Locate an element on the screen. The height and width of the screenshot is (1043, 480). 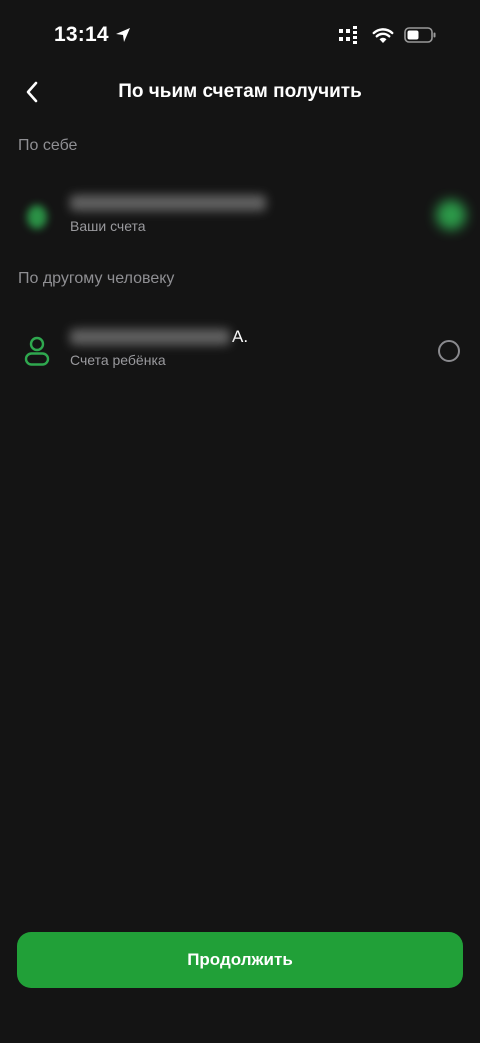
status-time: 13:14 is located at coordinates (81, 34).